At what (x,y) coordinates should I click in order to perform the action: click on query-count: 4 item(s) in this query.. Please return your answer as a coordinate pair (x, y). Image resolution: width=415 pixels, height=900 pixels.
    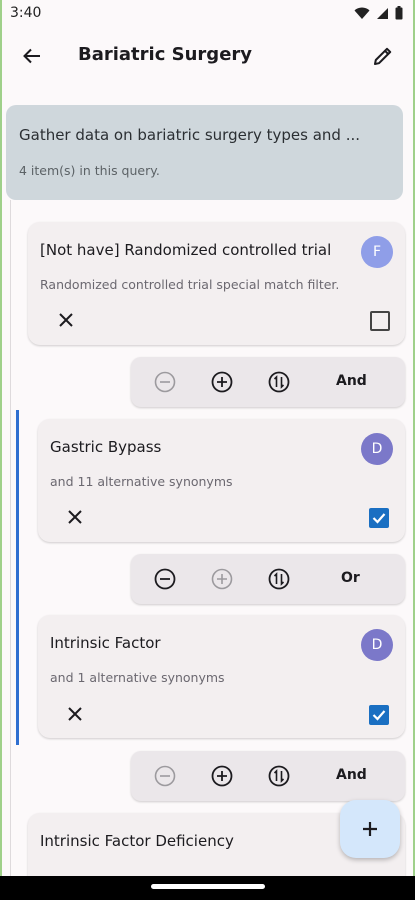
    Looking at the image, I should click on (89, 170).